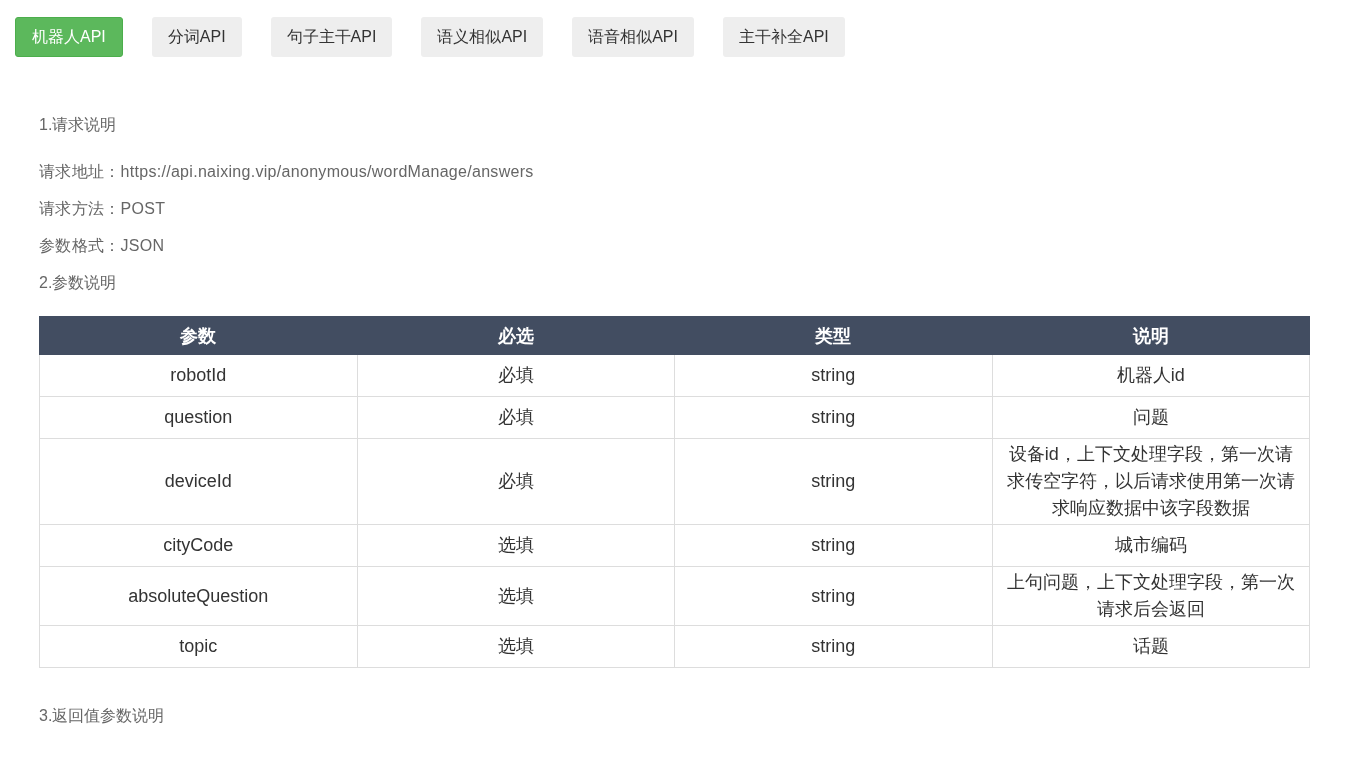  What do you see at coordinates (1151, 481) in the screenshot?
I see `table-cell: 设备id，上下文处理字段，第一次请求传空字符，以后请求使用第一次请求响应数据中该字段数据` at bounding box center [1151, 481].